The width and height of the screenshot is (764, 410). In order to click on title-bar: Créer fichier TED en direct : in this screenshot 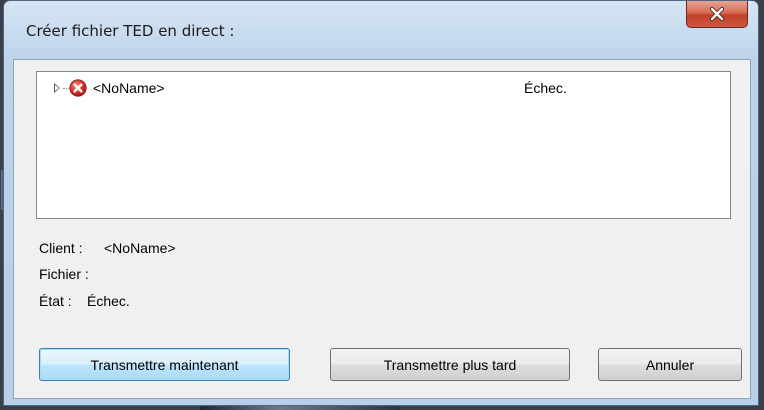, I will do `click(381, 30)`.